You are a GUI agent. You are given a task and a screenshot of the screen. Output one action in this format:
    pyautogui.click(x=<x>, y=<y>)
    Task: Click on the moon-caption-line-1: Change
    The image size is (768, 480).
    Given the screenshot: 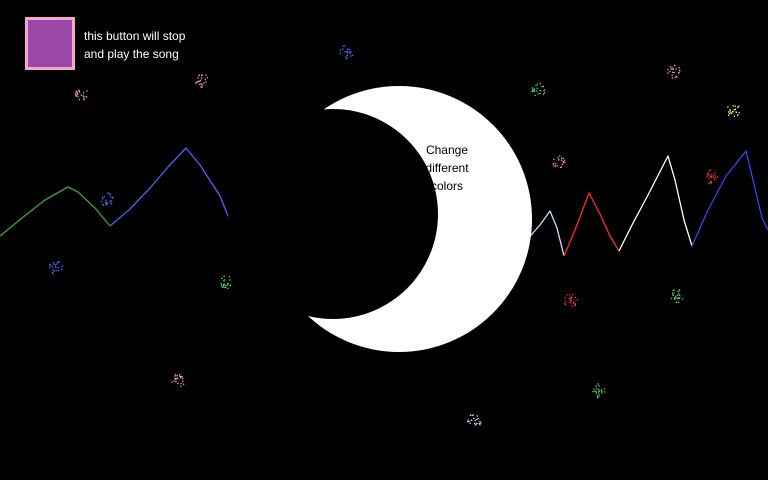 What is the action you would take?
    pyautogui.click(x=447, y=150)
    